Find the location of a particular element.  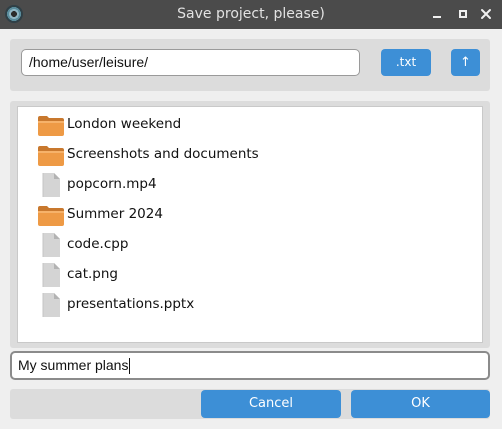

maximize-button is located at coordinates (463, 14).